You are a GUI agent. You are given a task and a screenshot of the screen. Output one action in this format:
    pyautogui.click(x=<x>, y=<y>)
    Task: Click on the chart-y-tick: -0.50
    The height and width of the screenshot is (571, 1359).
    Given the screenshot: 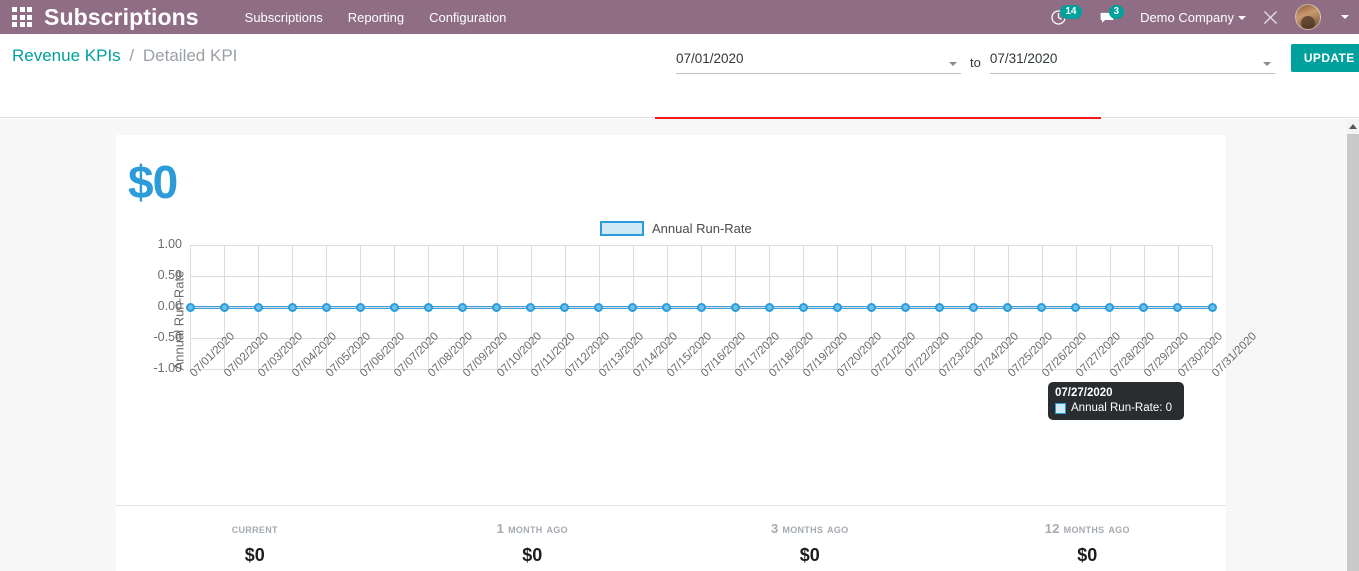 What is the action you would take?
    pyautogui.click(x=168, y=337)
    